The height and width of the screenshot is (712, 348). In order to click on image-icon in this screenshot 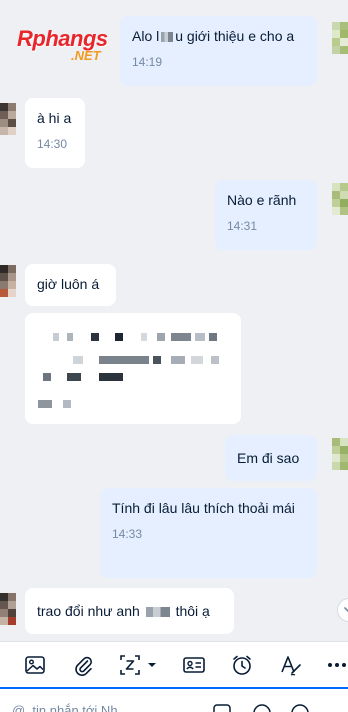, I will do `click(35, 665)`.